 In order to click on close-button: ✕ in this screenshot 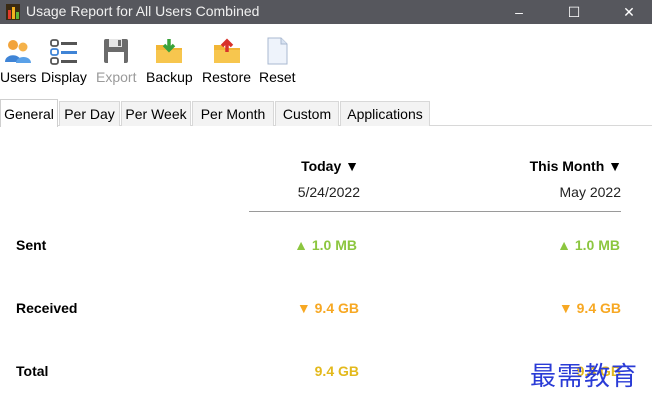, I will do `click(629, 12)`.